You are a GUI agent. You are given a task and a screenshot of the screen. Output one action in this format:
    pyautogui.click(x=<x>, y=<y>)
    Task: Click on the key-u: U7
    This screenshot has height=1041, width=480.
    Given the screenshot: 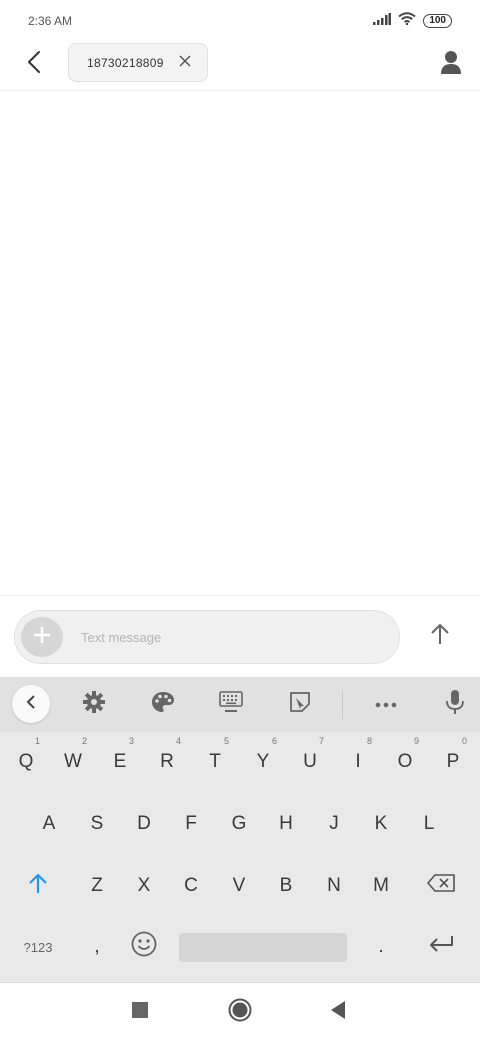 What is the action you would take?
    pyautogui.click(x=310, y=762)
    